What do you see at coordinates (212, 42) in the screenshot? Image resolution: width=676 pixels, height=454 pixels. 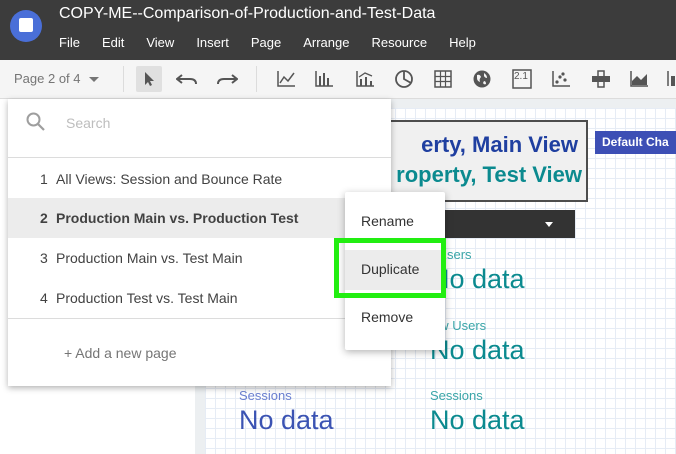 I see `menu-insert: Insert` at bounding box center [212, 42].